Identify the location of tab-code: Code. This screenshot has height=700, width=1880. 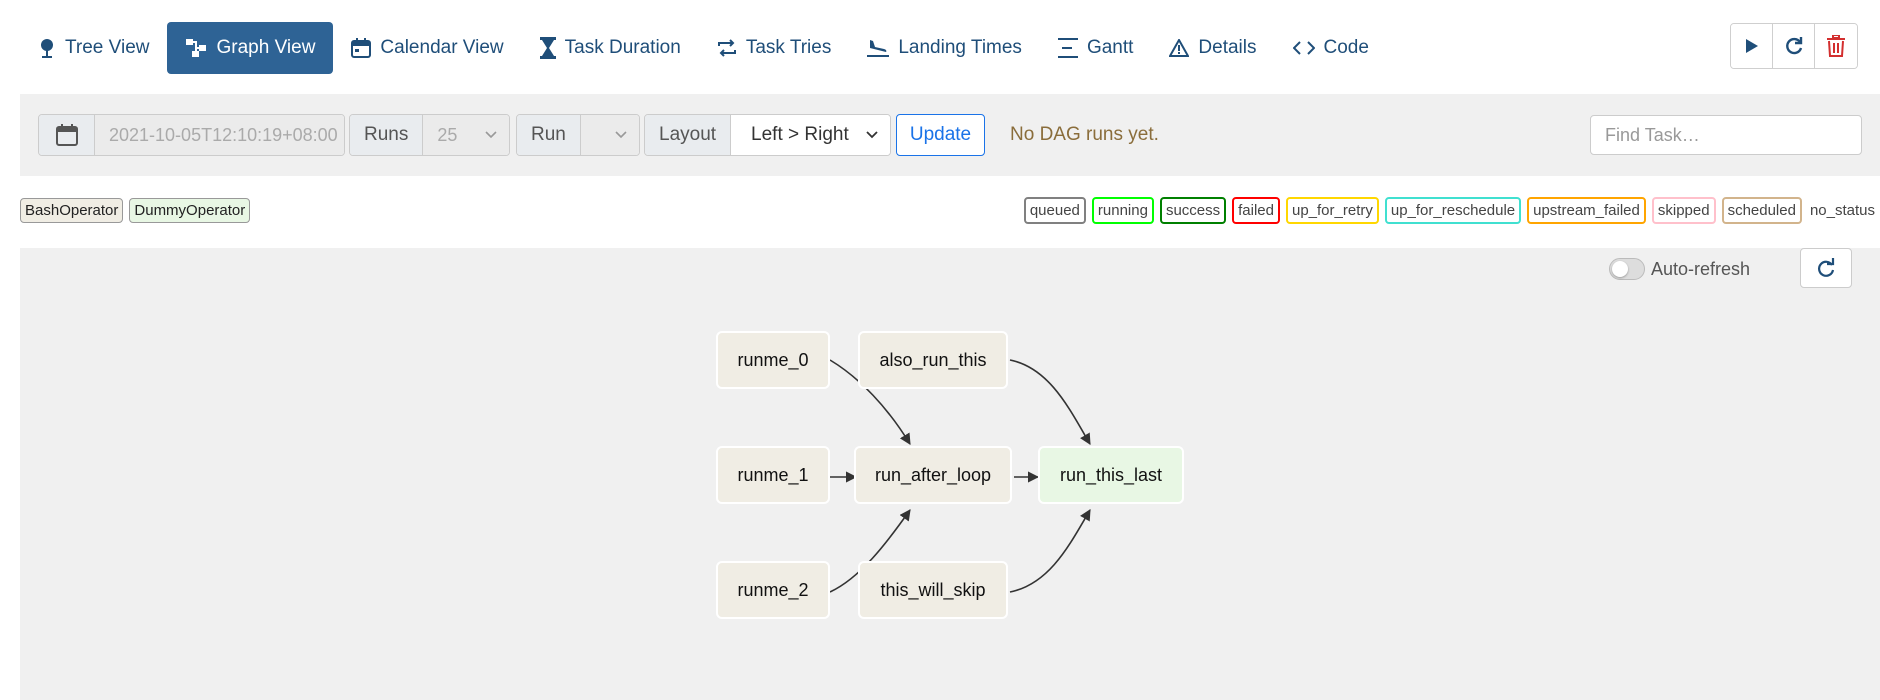
(1331, 48).